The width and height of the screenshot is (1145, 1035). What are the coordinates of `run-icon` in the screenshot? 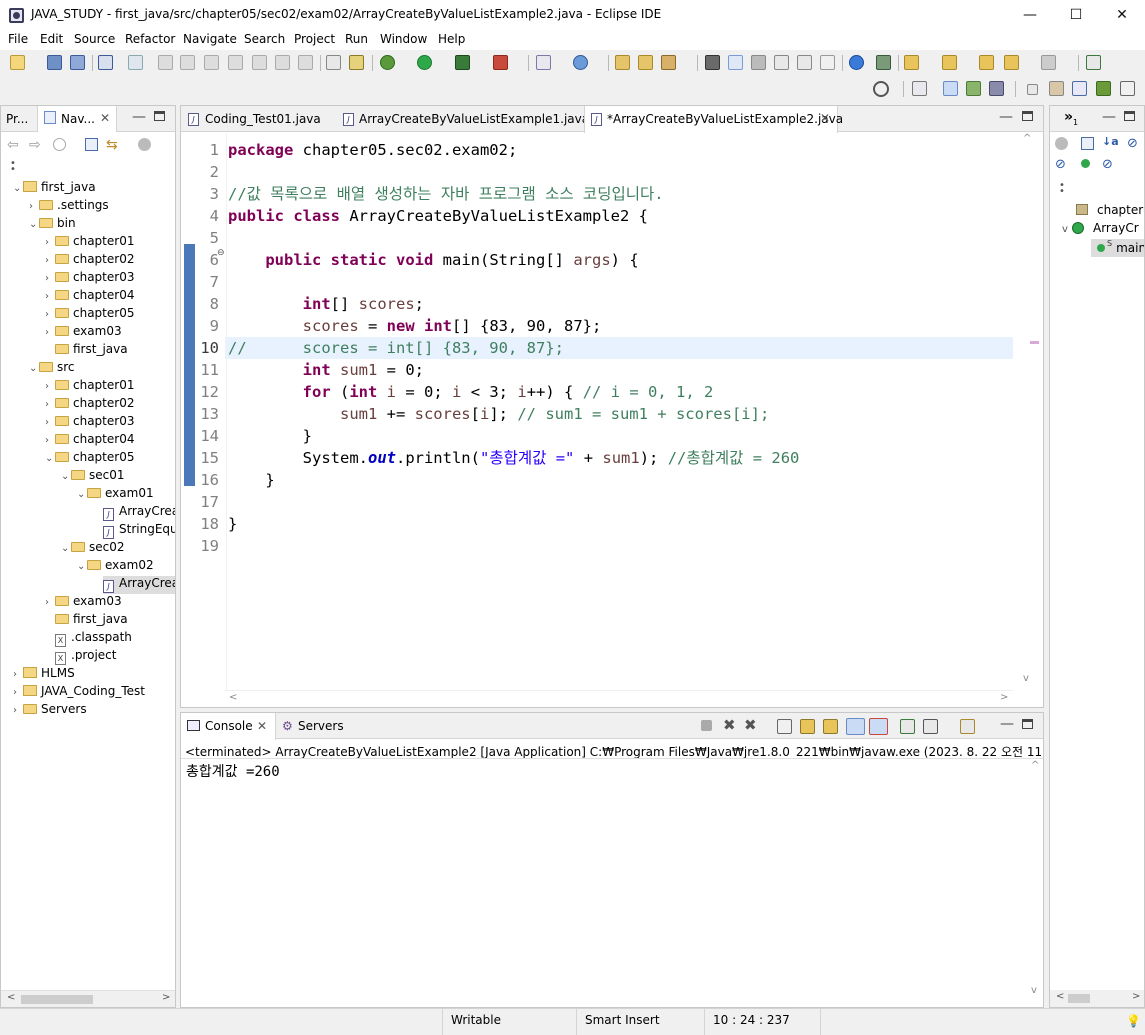 It's located at (424, 62).